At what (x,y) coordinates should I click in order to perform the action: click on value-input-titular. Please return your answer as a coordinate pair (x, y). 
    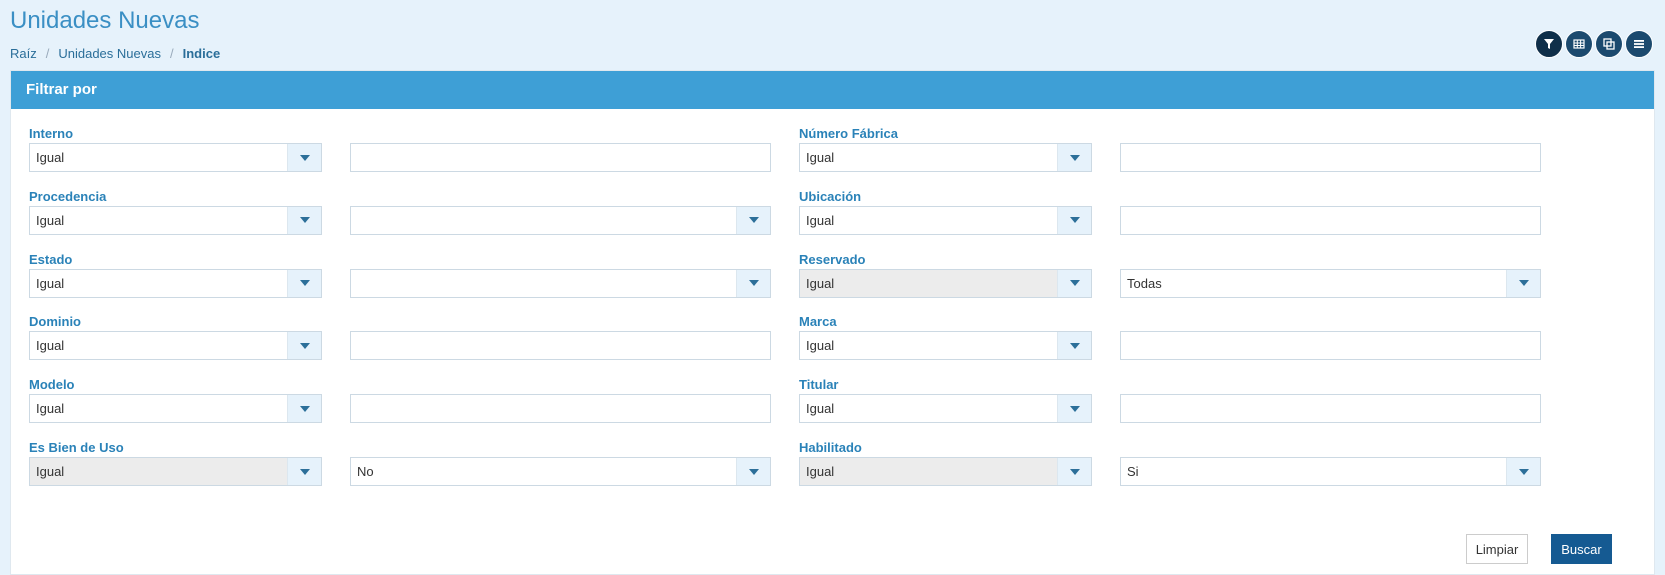
    Looking at the image, I should click on (1330, 409).